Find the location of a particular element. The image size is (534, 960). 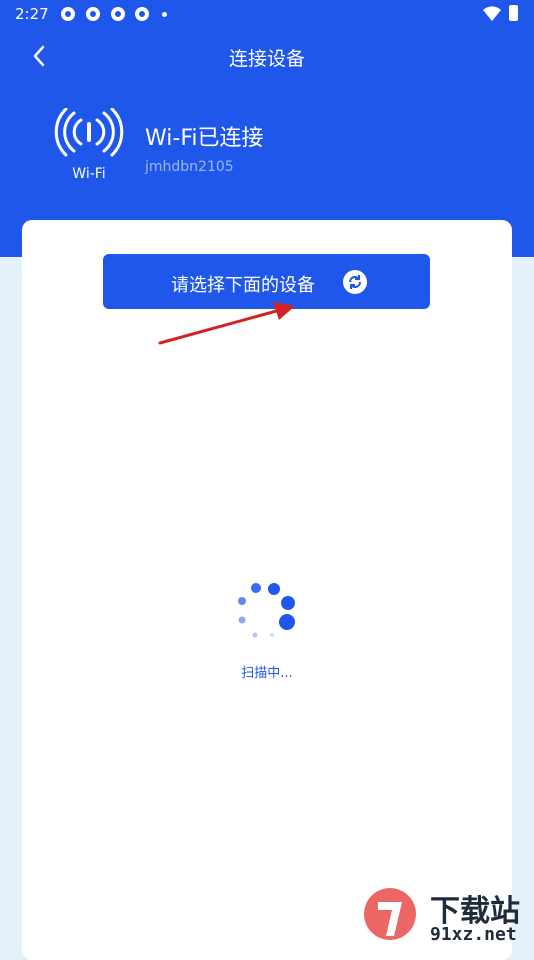

connection-status: Wi-Fi已连接 is located at coordinates (204, 138).